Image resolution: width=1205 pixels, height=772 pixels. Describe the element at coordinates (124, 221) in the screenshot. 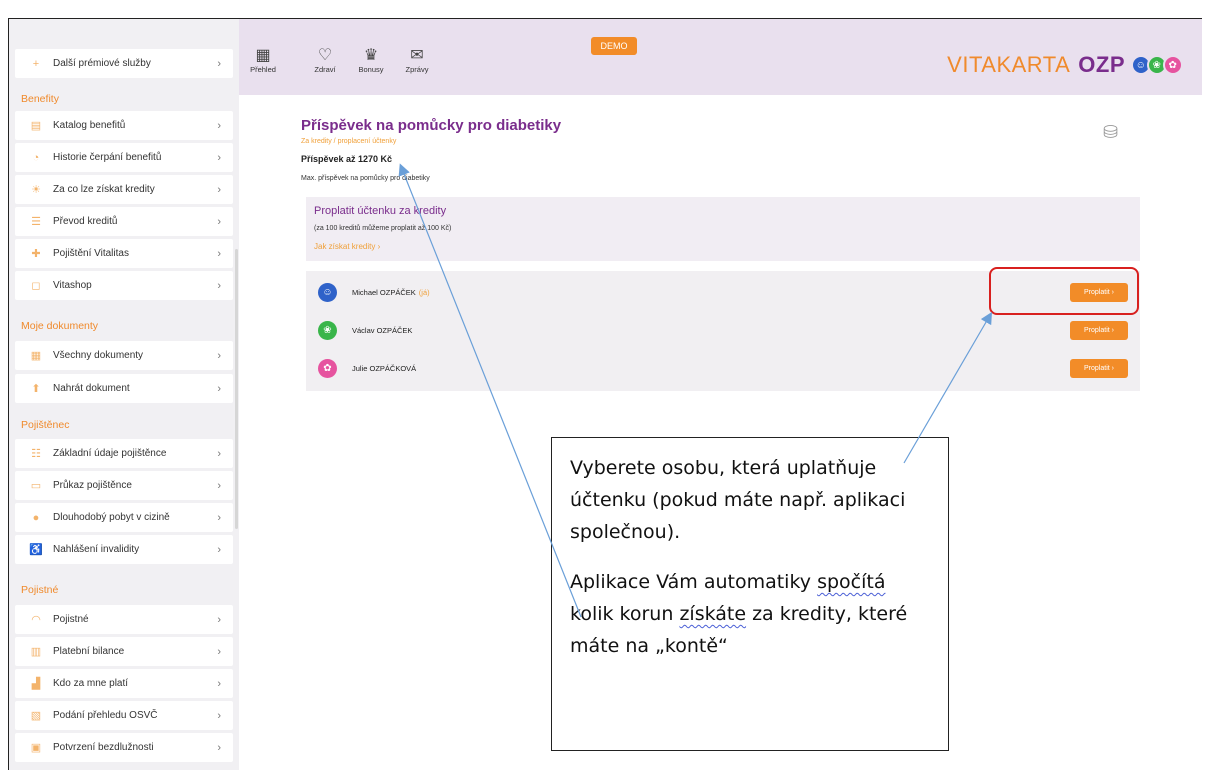

I see `sidebar-item-prevod: ☰ Převod kreditů ›` at that location.